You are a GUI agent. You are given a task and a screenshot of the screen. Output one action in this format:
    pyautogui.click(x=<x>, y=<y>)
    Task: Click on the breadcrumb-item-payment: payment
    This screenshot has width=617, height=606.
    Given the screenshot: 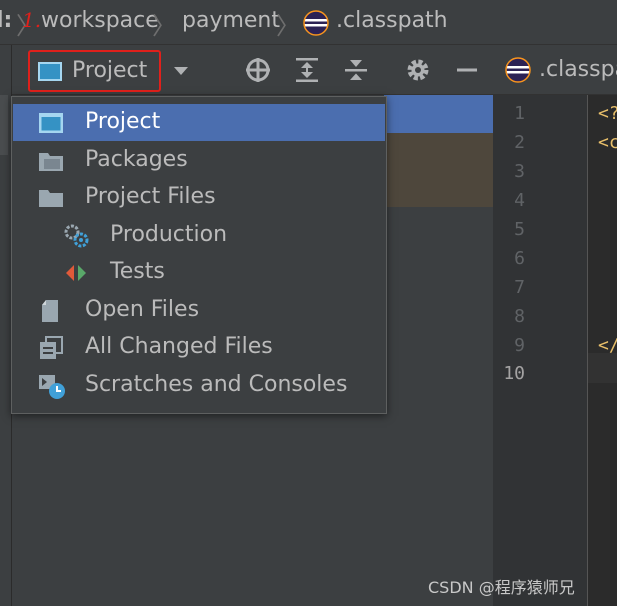 What is the action you would take?
    pyautogui.click(x=231, y=20)
    